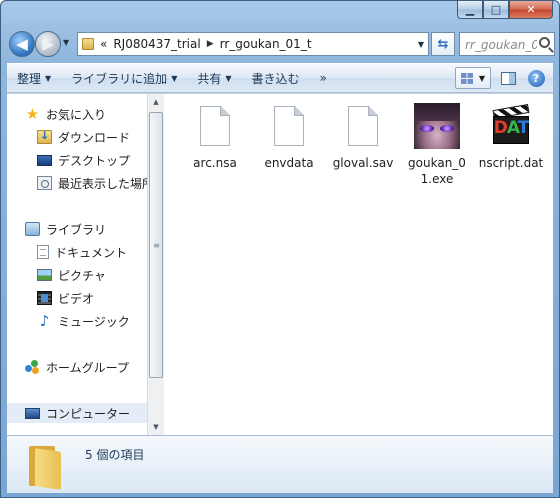 This screenshot has height=498, width=560. I want to click on command-bar: 整理 ▼ ライブラリに追加 ▼ 共有 ▼ 書き込む » ▼ ?, so click(280, 78).